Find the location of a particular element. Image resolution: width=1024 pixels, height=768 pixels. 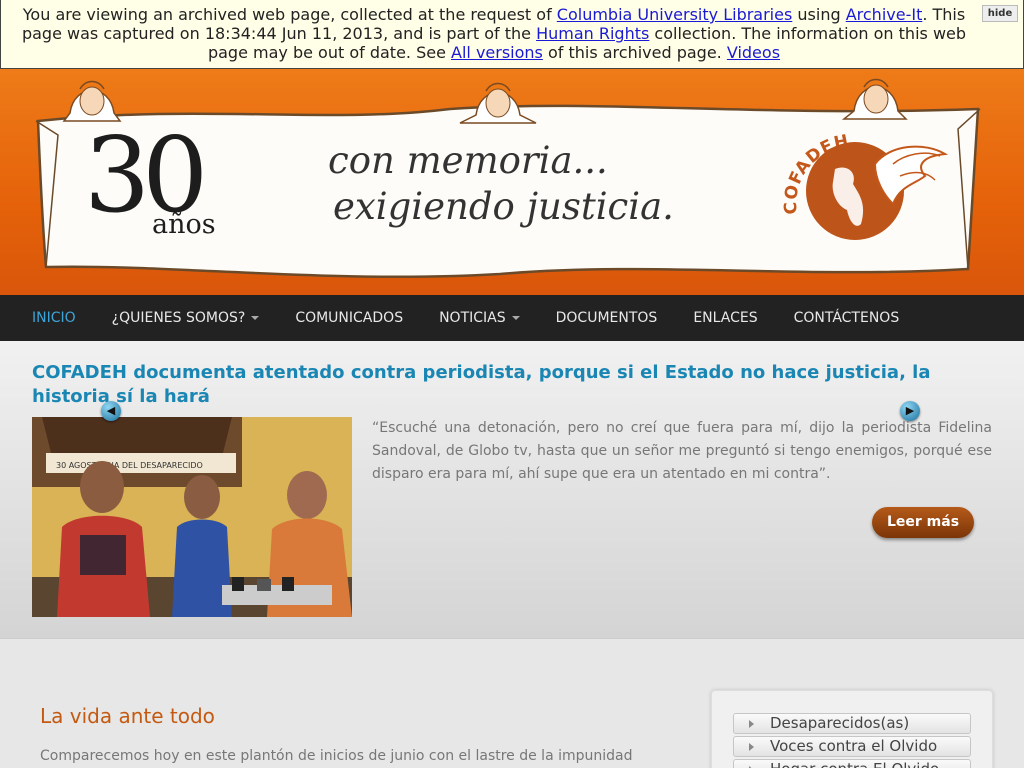

nav-item-label: ¿QUIENES SOMOS? is located at coordinates (178, 318).